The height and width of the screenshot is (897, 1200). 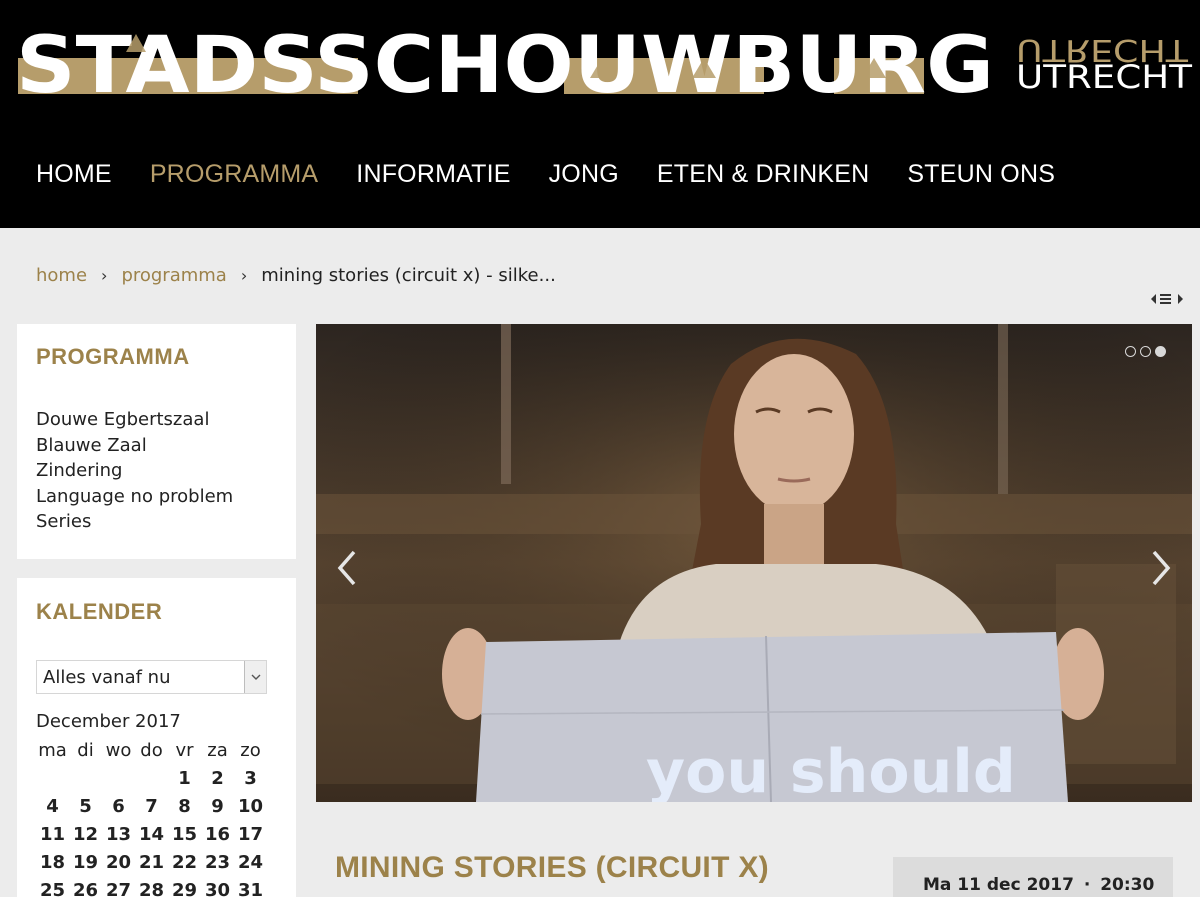 I want to click on weekday-label: di, so click(x=85, y=750).